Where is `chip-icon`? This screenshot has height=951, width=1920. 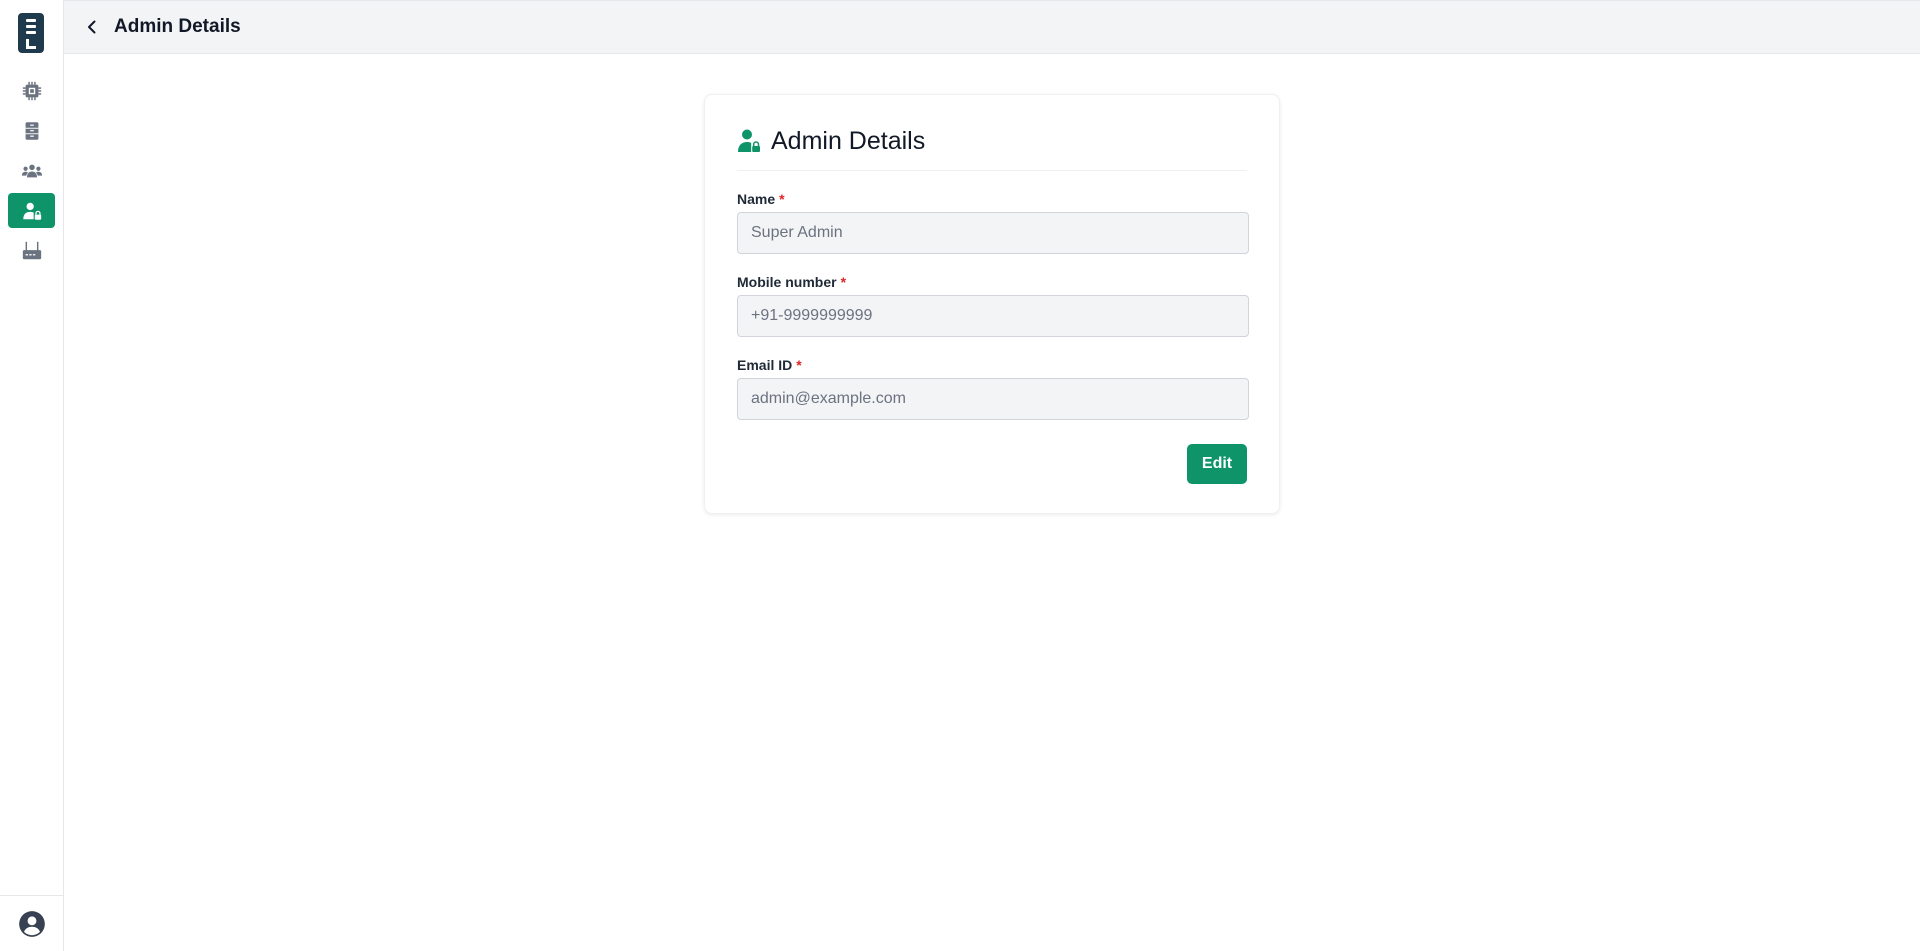 chip-icon is located at coordinates (31, 90).